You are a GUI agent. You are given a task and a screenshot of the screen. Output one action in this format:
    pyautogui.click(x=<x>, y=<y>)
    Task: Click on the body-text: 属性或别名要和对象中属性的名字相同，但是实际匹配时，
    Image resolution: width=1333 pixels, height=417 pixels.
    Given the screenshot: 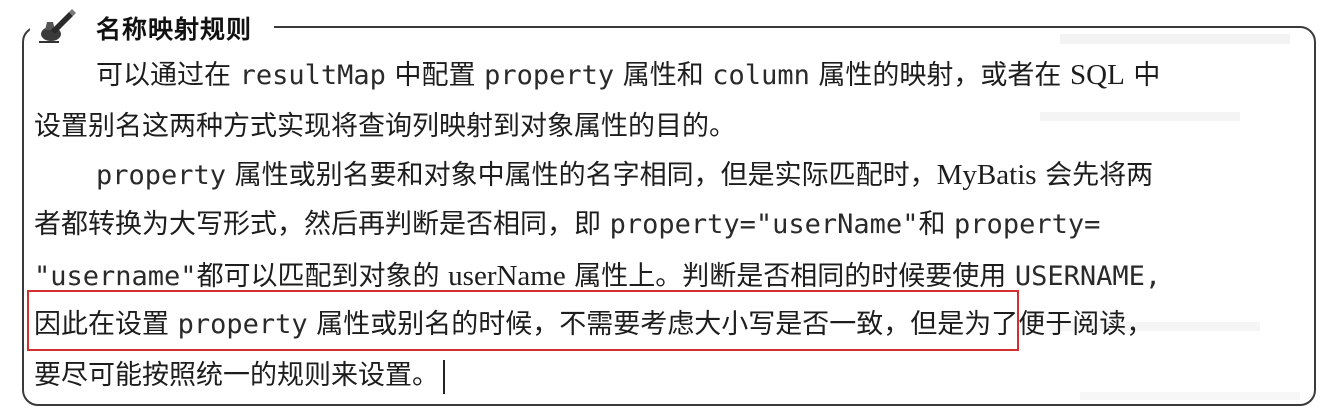 What is the action you would take?
    pyautogui.click(x=581, y=175)
    